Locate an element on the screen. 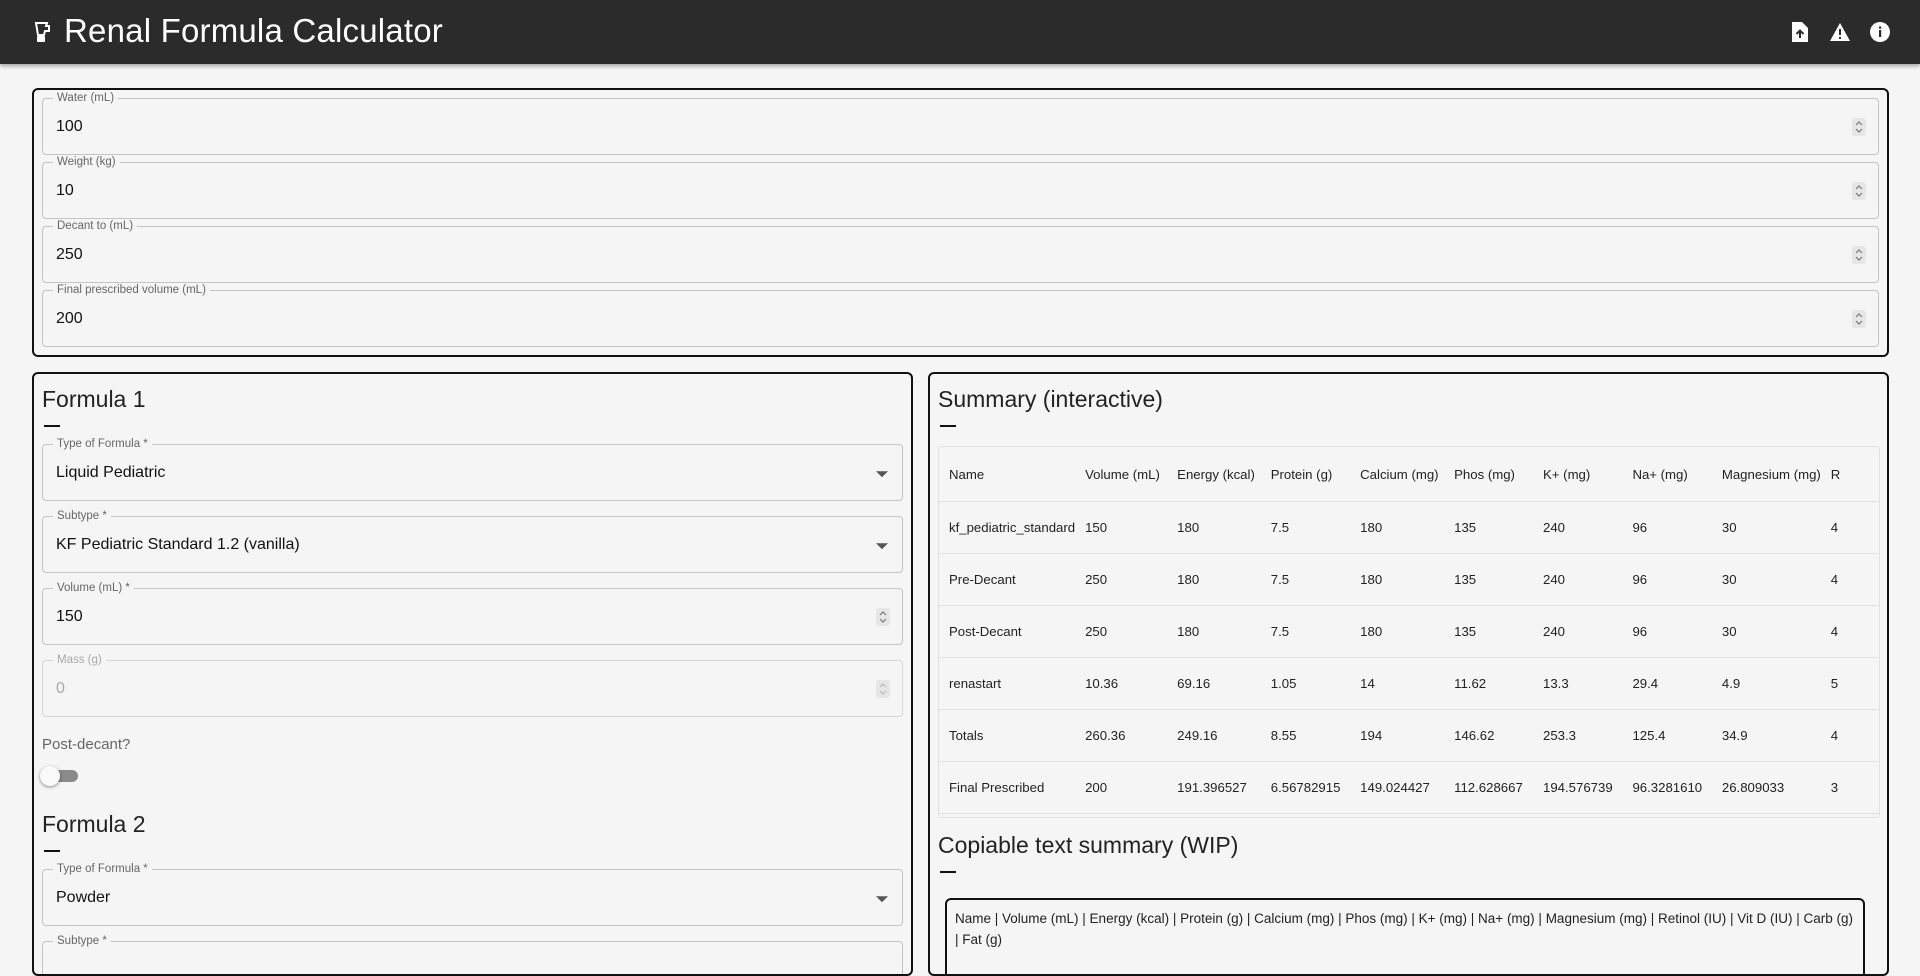 The height and width of the screenshot is (976, 1920). column-header: Na+ (mg) is located at coordinates (1667, 474).